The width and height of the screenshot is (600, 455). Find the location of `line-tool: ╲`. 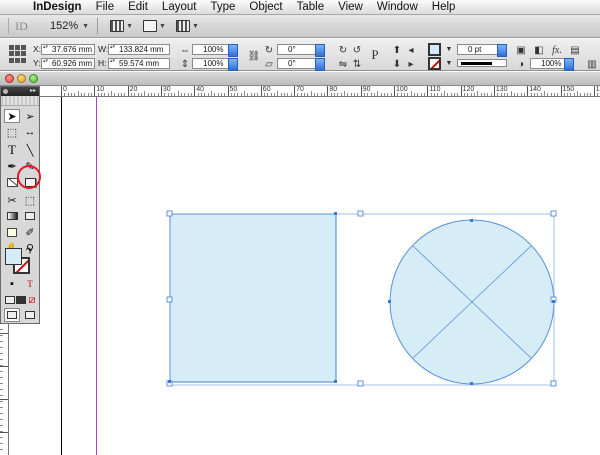

line-tool: ╲ is located at coordinates (30, 150).